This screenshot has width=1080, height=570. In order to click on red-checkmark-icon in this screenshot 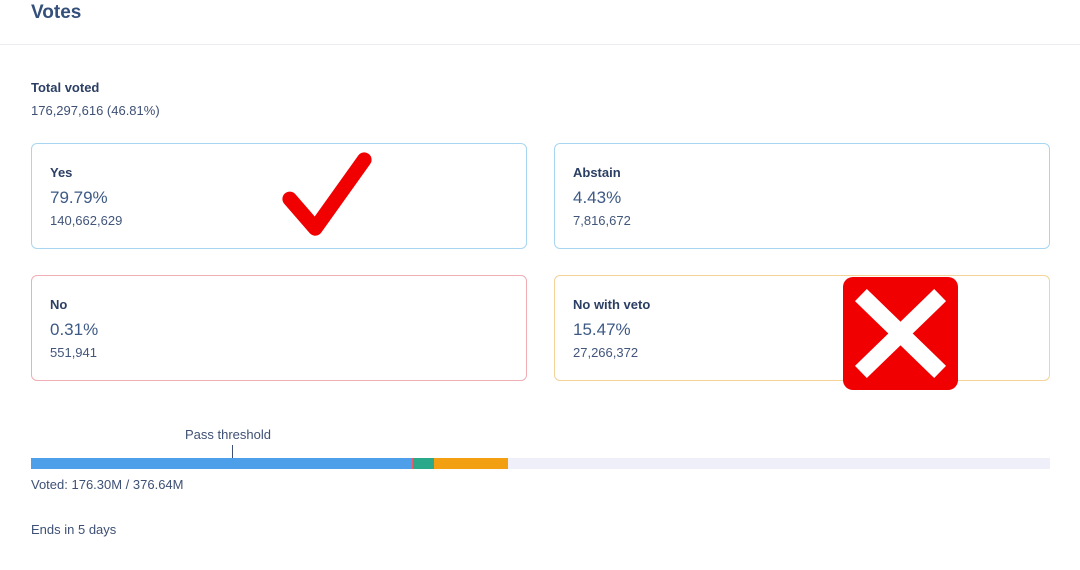, I will do `click(327, 194)`.